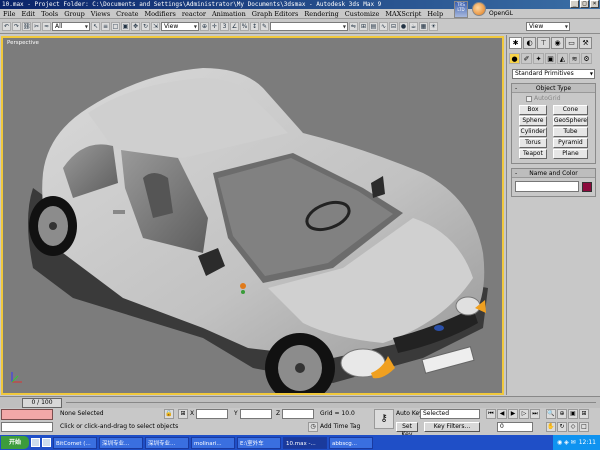  Describe the element at coordinates (309, 26) in the screenshot. I see `named-selection-sets-dropdown` at that location.